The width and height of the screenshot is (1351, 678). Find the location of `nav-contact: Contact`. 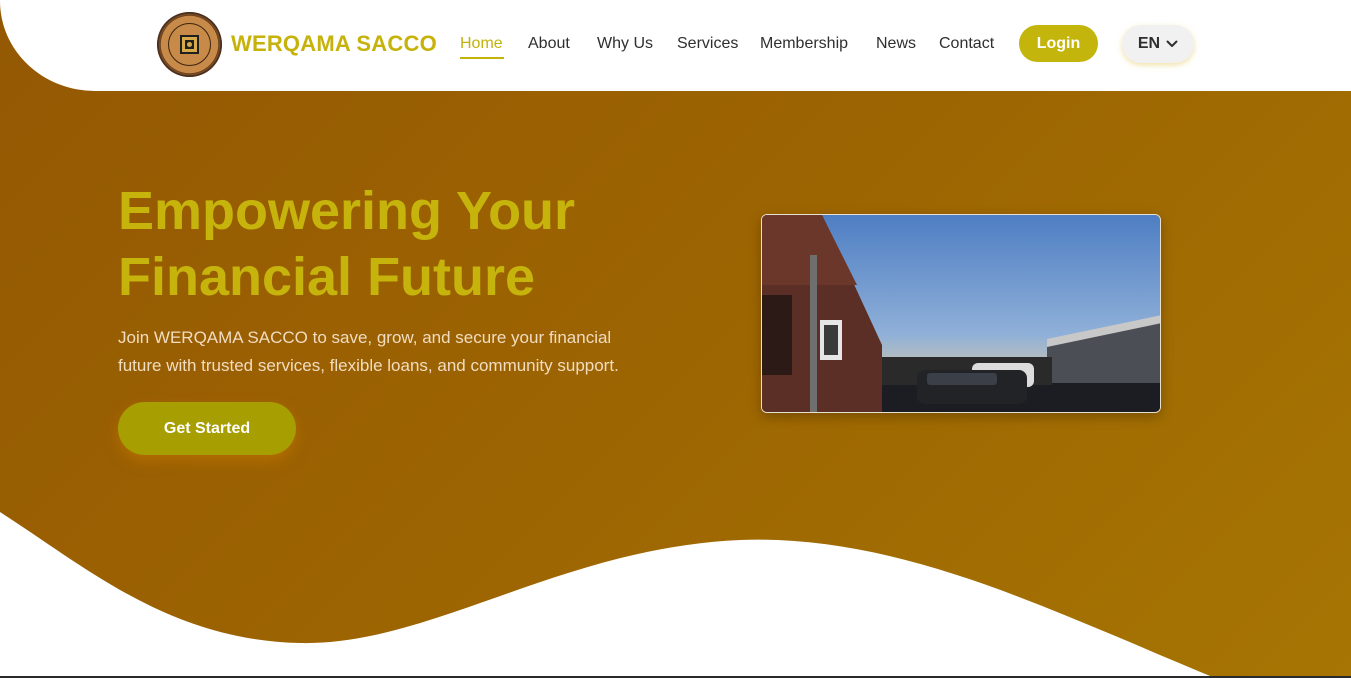

nav-contact: Contact is located at coordinates (966, 45).